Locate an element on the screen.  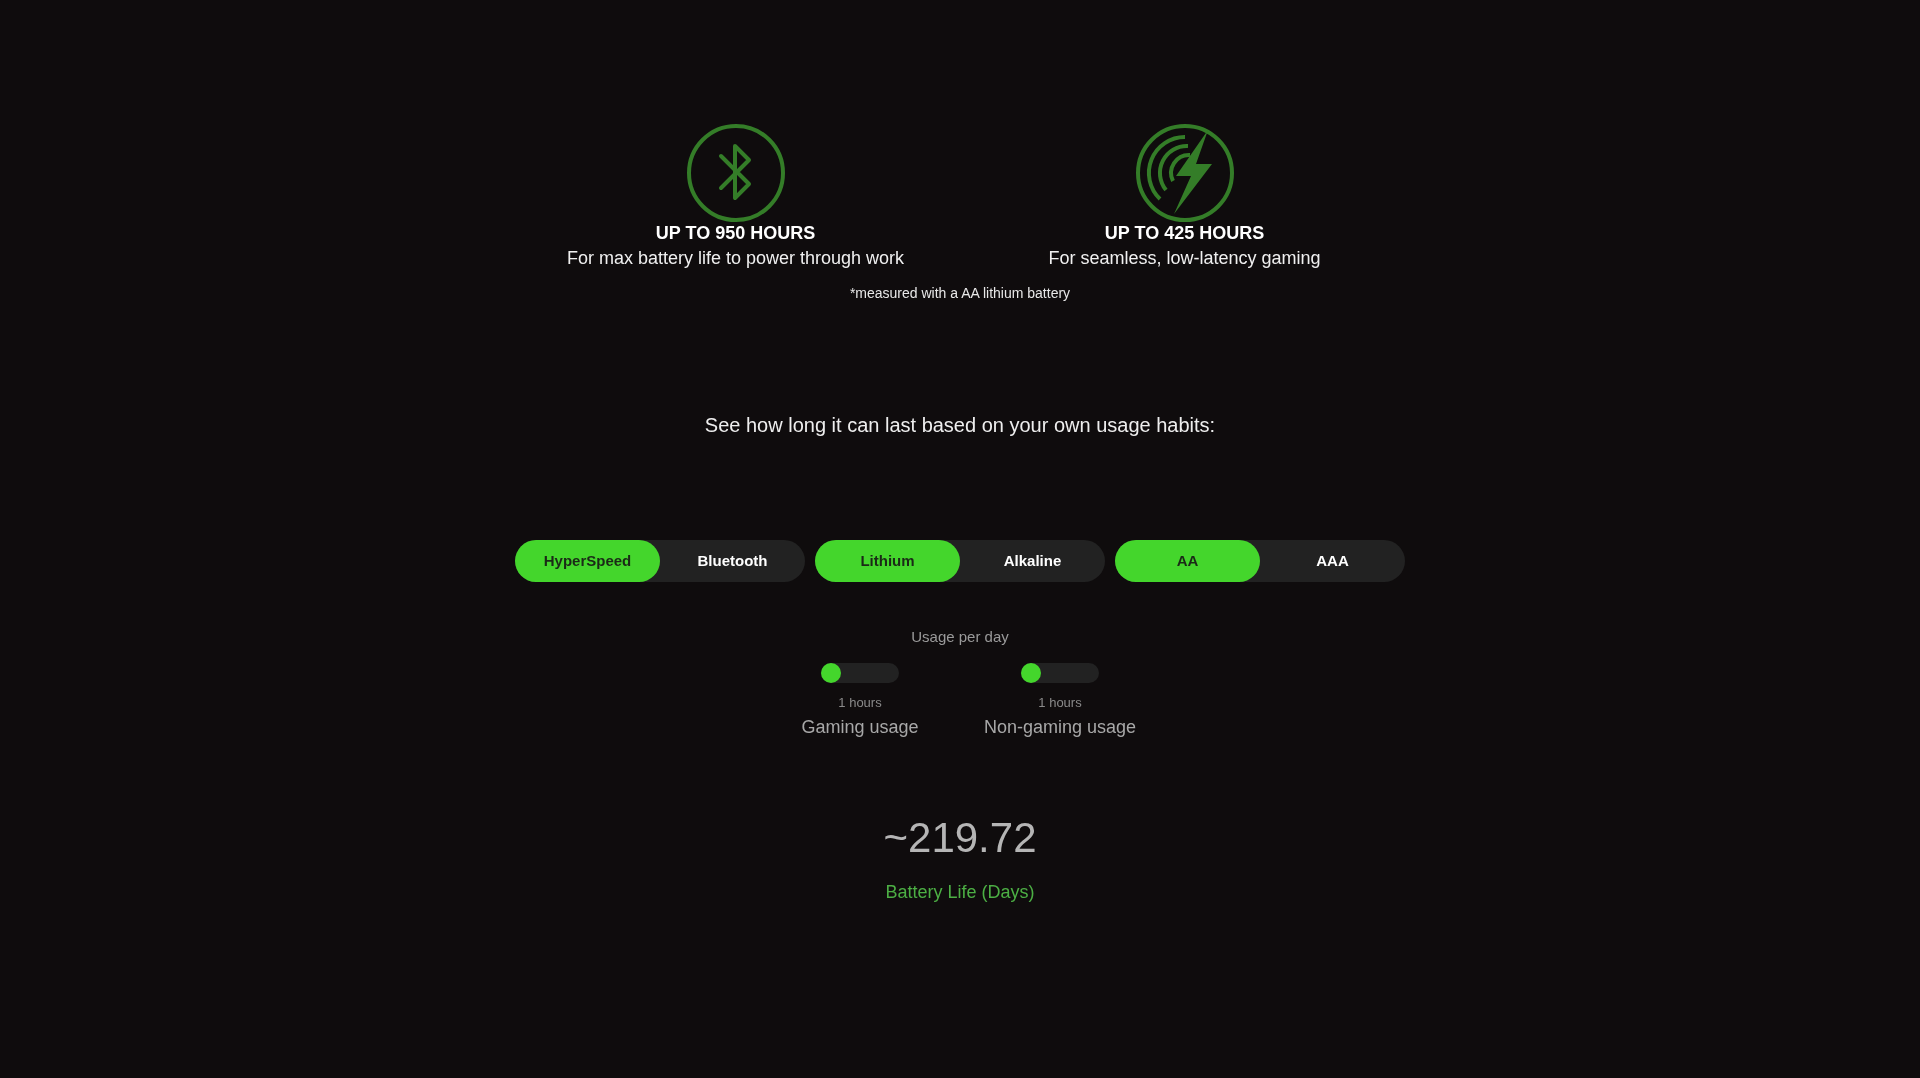
result-value: ~219.72 is located at coordinates (960, 838).